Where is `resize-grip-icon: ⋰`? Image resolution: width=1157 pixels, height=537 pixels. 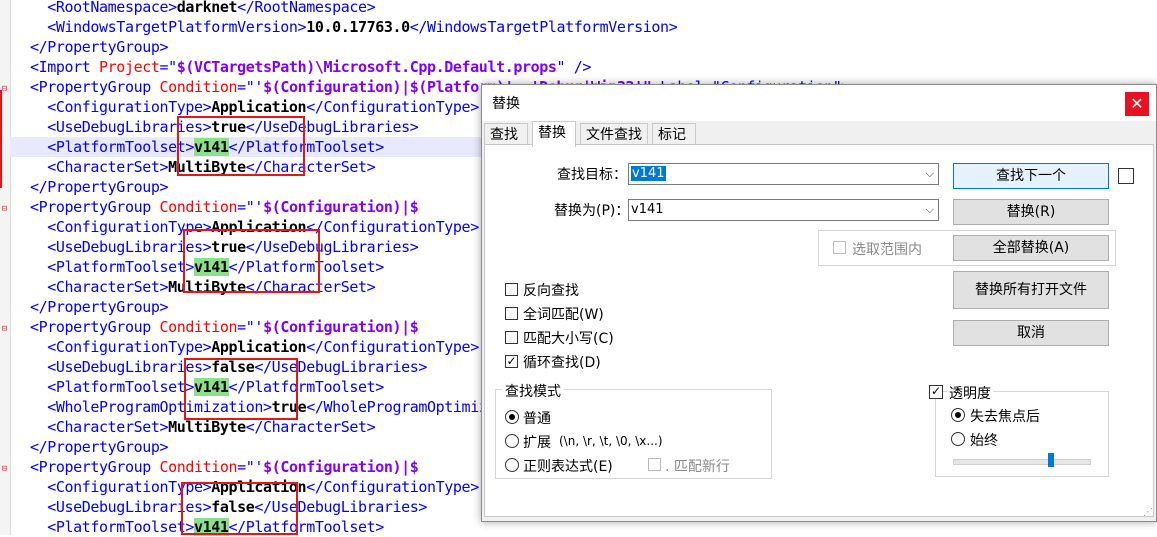
resize-grip-icon: ⋰ is located at coordinates (1148, 512).